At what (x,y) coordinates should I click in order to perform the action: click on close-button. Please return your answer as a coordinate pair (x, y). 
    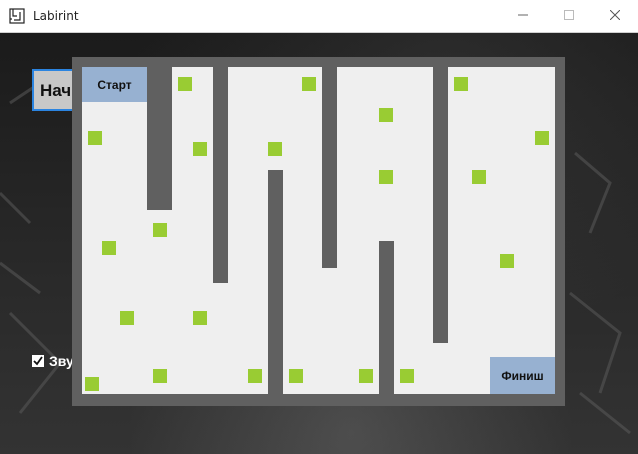
    Looking at the image, I should click on (615, 16).